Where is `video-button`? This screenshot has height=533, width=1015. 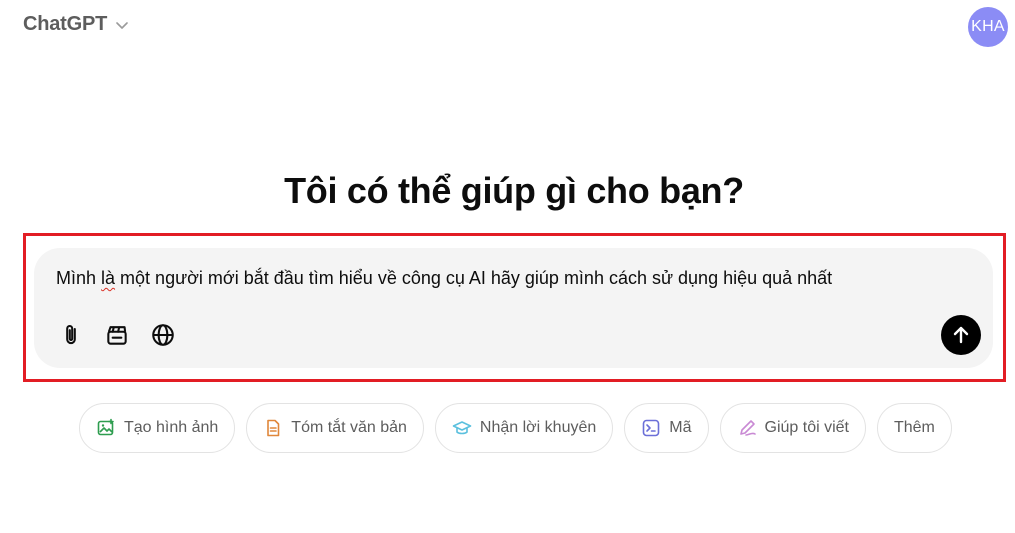
video-button is located at coordinates (117, 335).